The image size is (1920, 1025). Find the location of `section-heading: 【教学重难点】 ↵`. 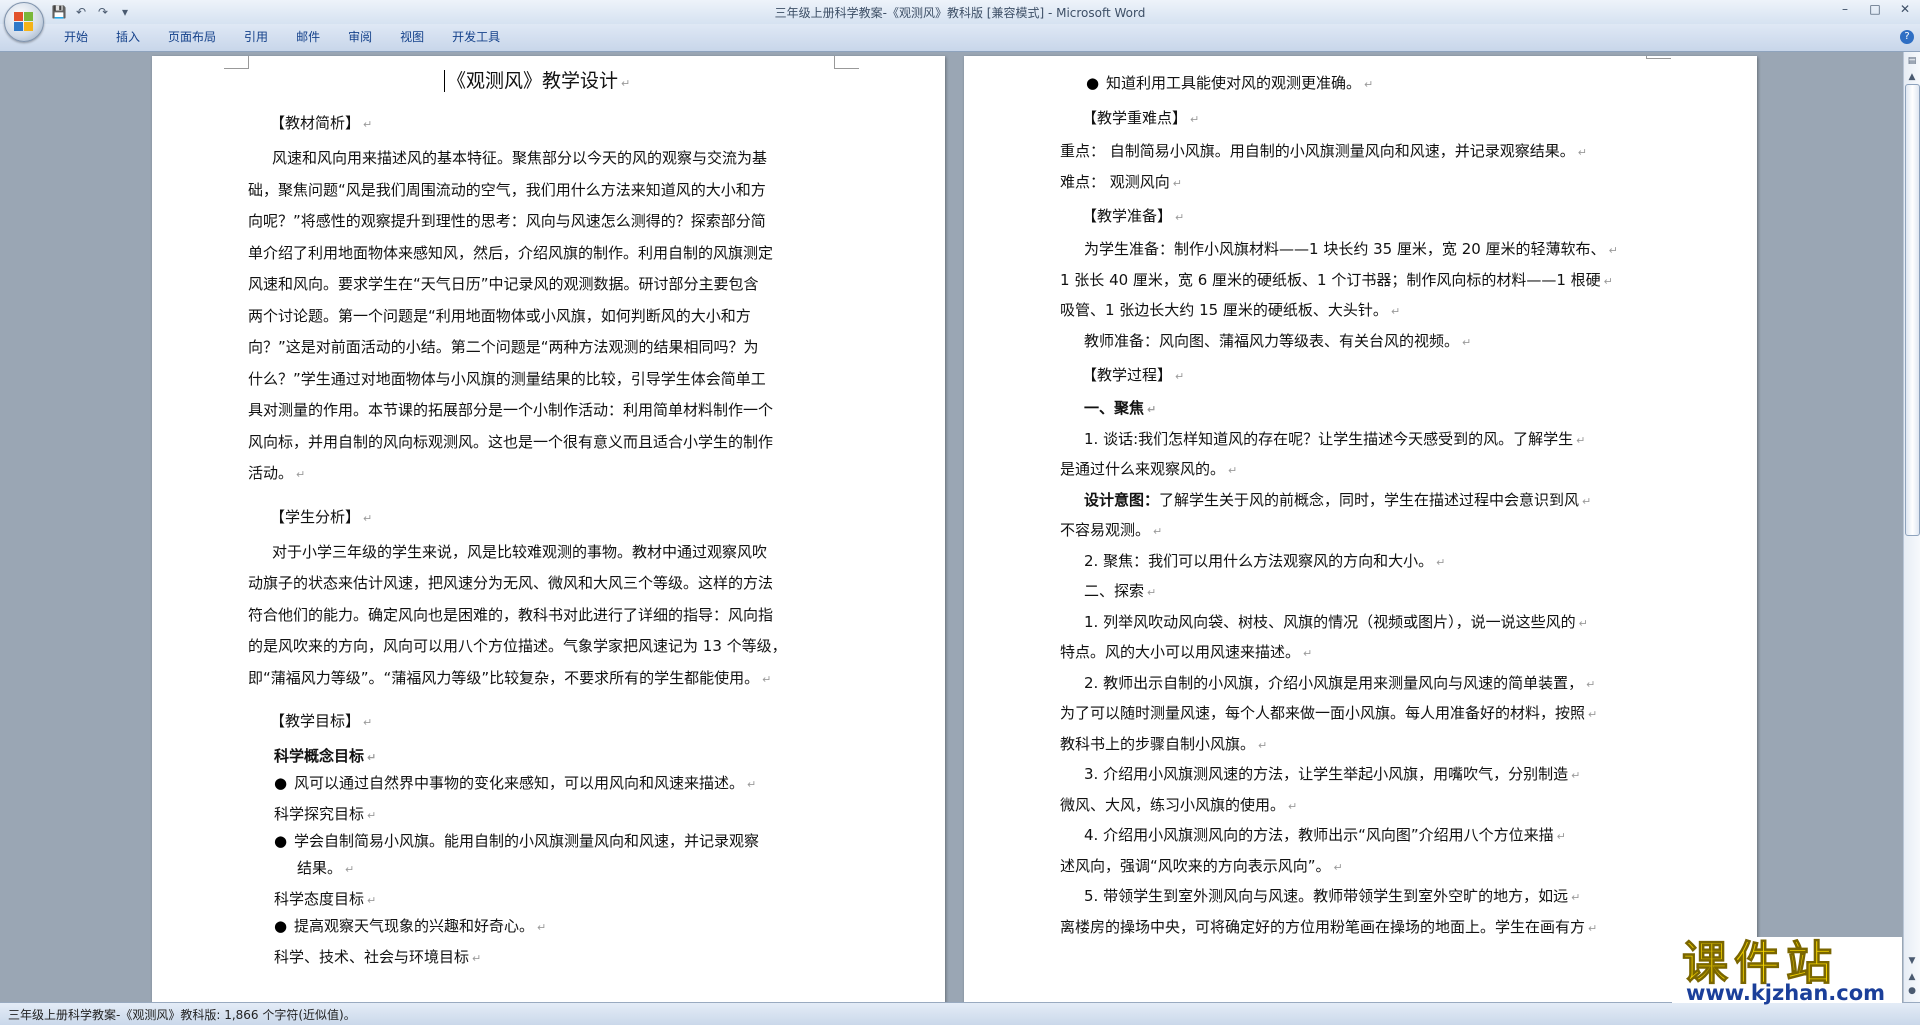

section-heading: 【教学重难点】 ↵ is located at coordinates (1140, 119).